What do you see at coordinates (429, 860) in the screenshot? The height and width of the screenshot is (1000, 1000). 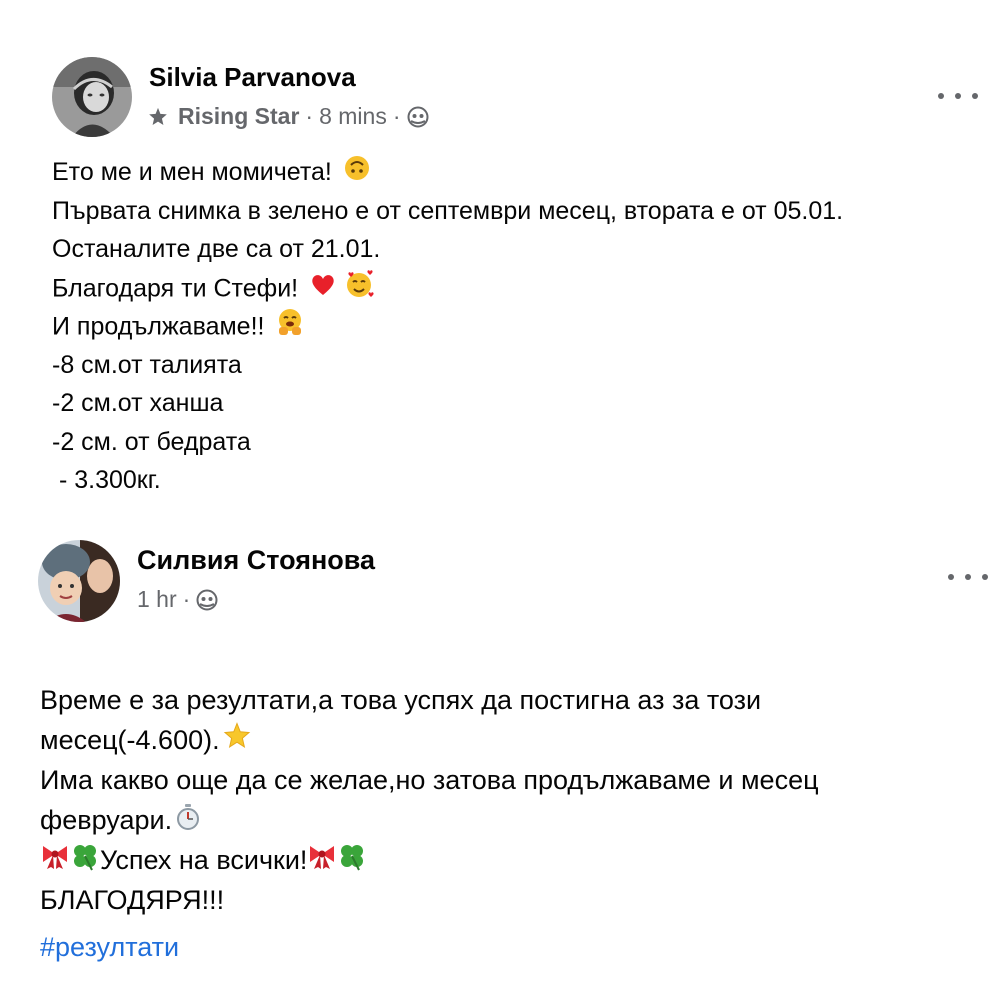 I see `post-line: Успех на всички!` at bounding box center [429, 860].